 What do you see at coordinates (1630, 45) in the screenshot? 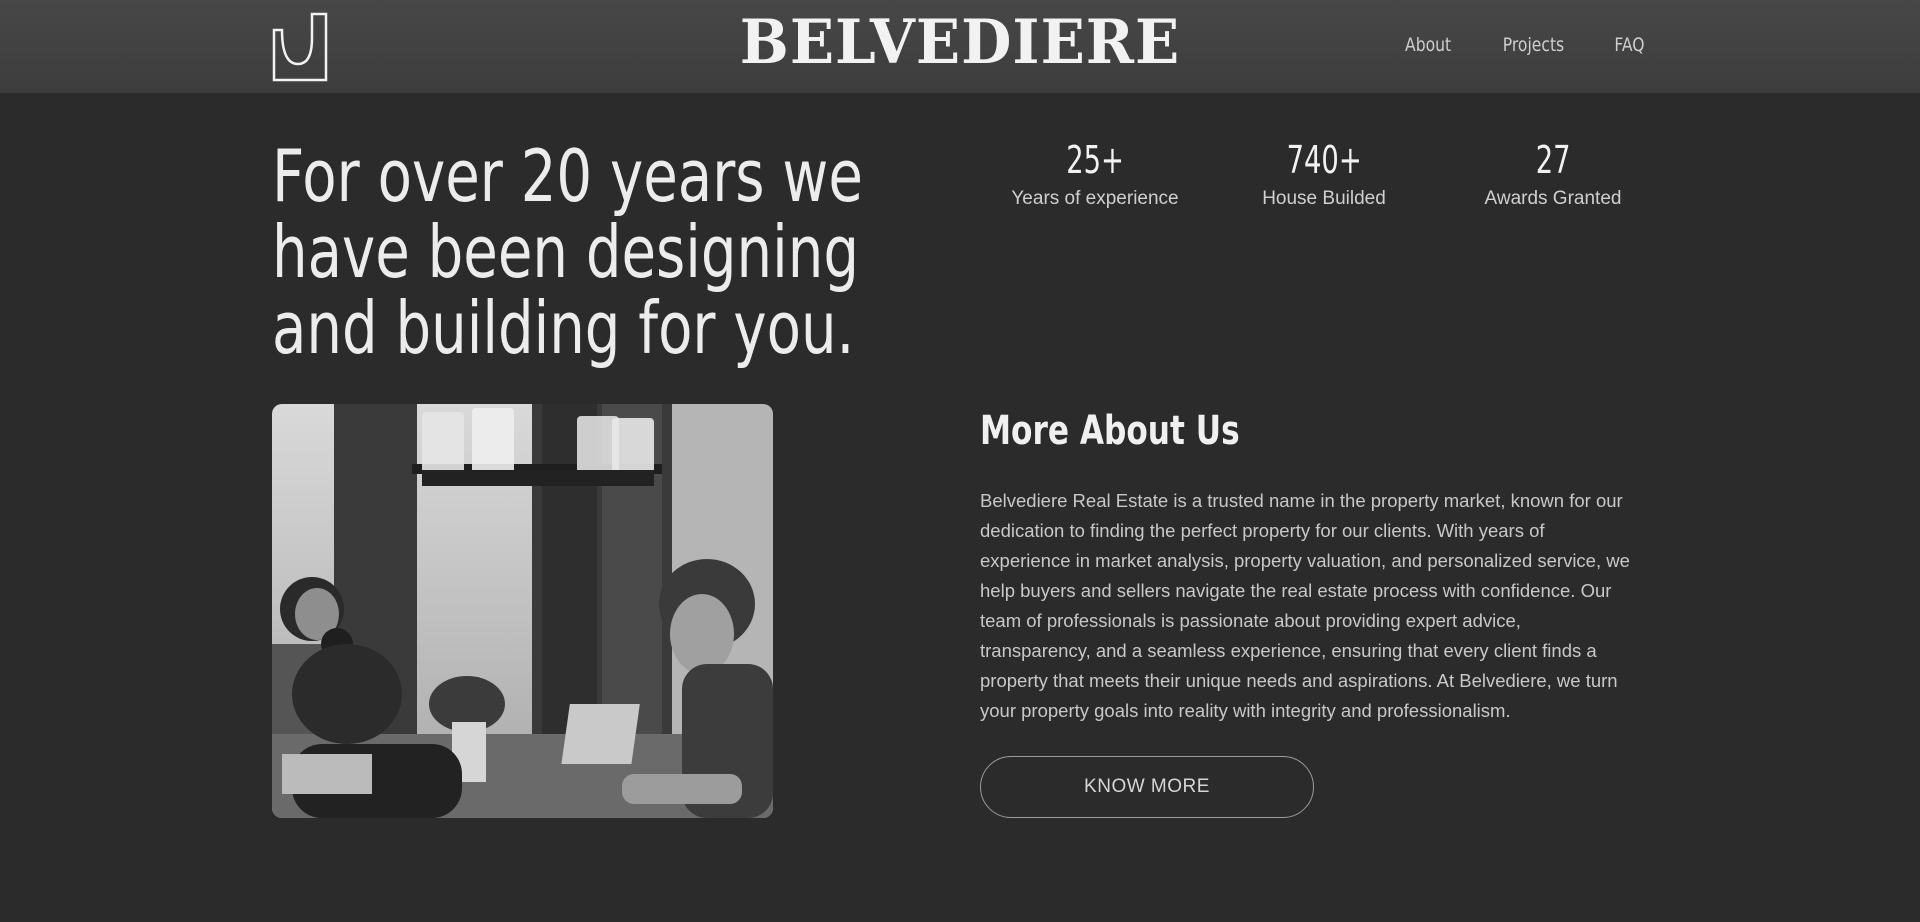
I see `nav-faq: FAQ` at bounding box center [1630, 45].